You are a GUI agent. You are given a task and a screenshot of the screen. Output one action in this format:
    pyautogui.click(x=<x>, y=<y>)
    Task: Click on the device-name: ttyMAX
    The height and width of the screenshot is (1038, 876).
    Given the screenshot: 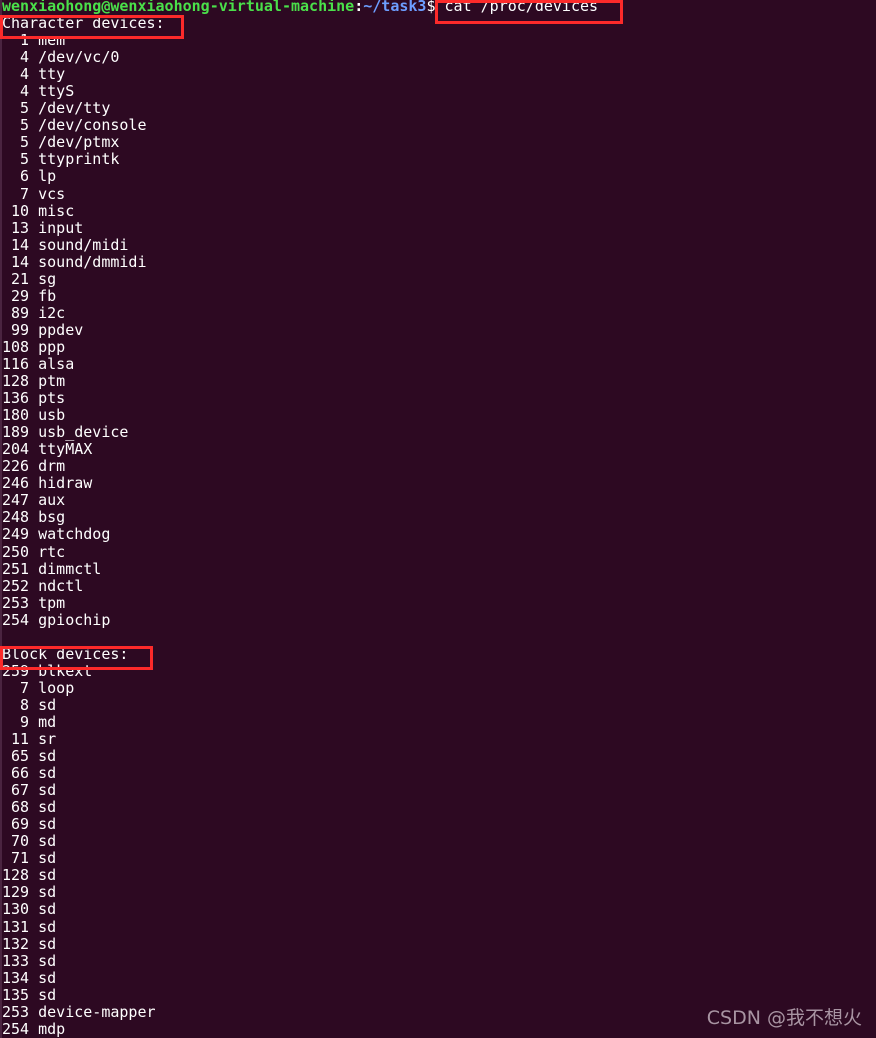 What is the action you would take?
    pyautogui.click(x=61, y=449)
    